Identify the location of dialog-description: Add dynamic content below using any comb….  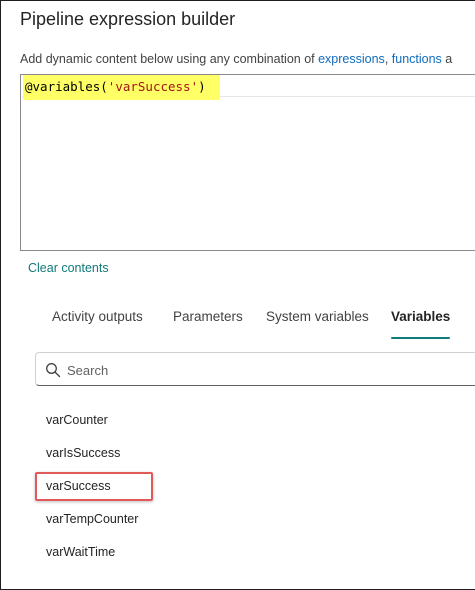
(236, 59).